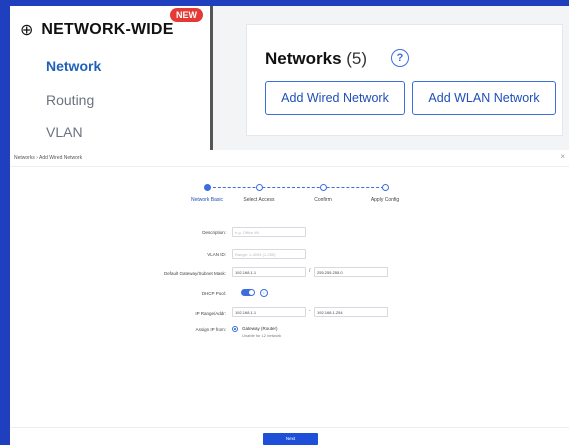 This screenshot has height=445, width=569. Describe the element at coordinates (64, 132) in the screenshot. I see `sidebar-item-vlan: VLAN` at that location.